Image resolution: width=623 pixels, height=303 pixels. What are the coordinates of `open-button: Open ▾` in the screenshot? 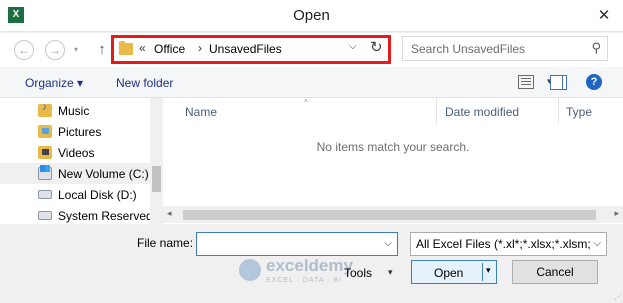 It's located at (454, 272).